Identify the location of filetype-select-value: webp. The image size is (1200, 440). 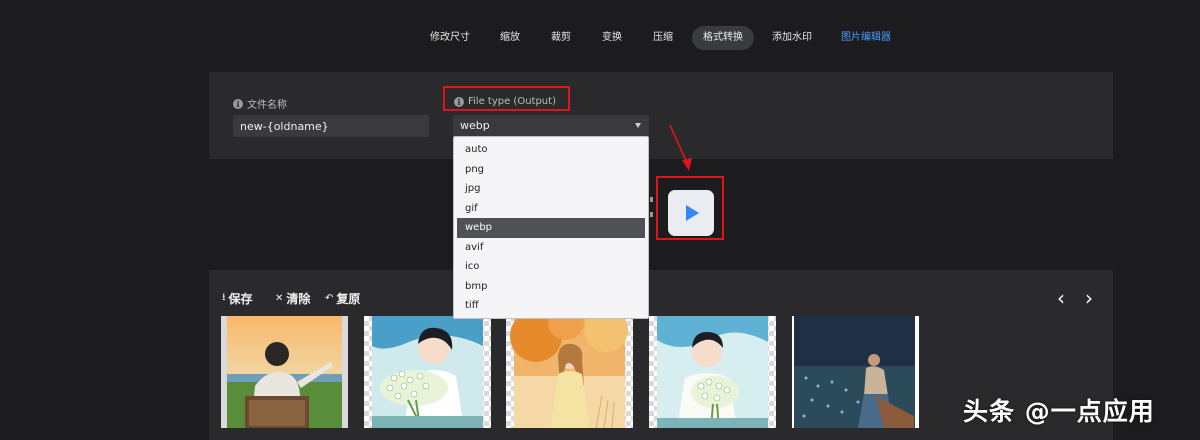
(475, 125).